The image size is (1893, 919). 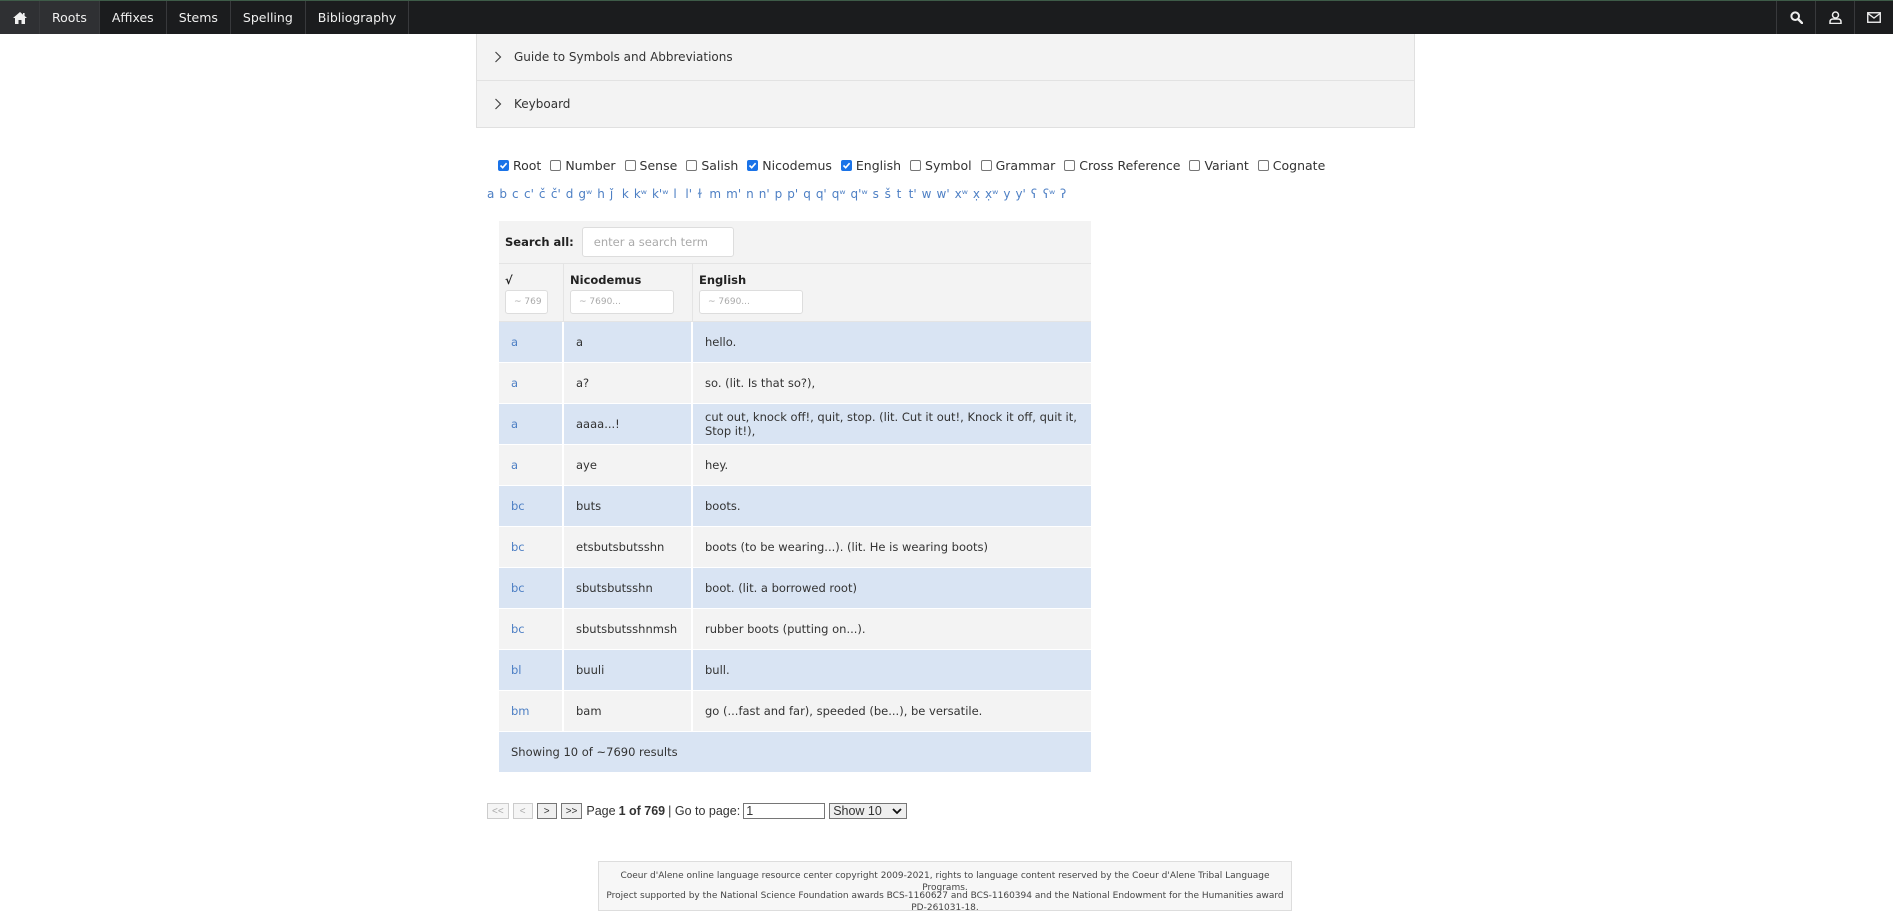 I want to click on page-size-select: Show 10, so click(x=868, y=811).